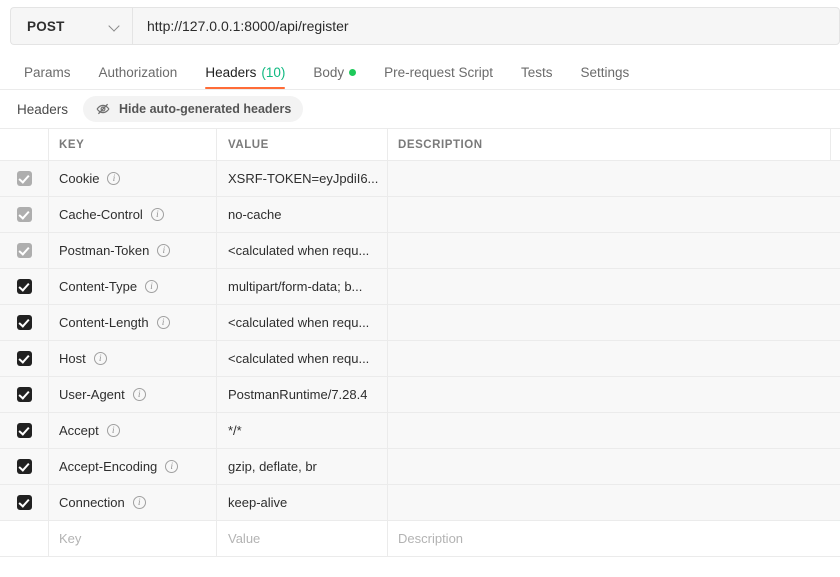 This screenshot has height=577, width=840. I want to click on row-value-cell: */*, so click(301, 430).